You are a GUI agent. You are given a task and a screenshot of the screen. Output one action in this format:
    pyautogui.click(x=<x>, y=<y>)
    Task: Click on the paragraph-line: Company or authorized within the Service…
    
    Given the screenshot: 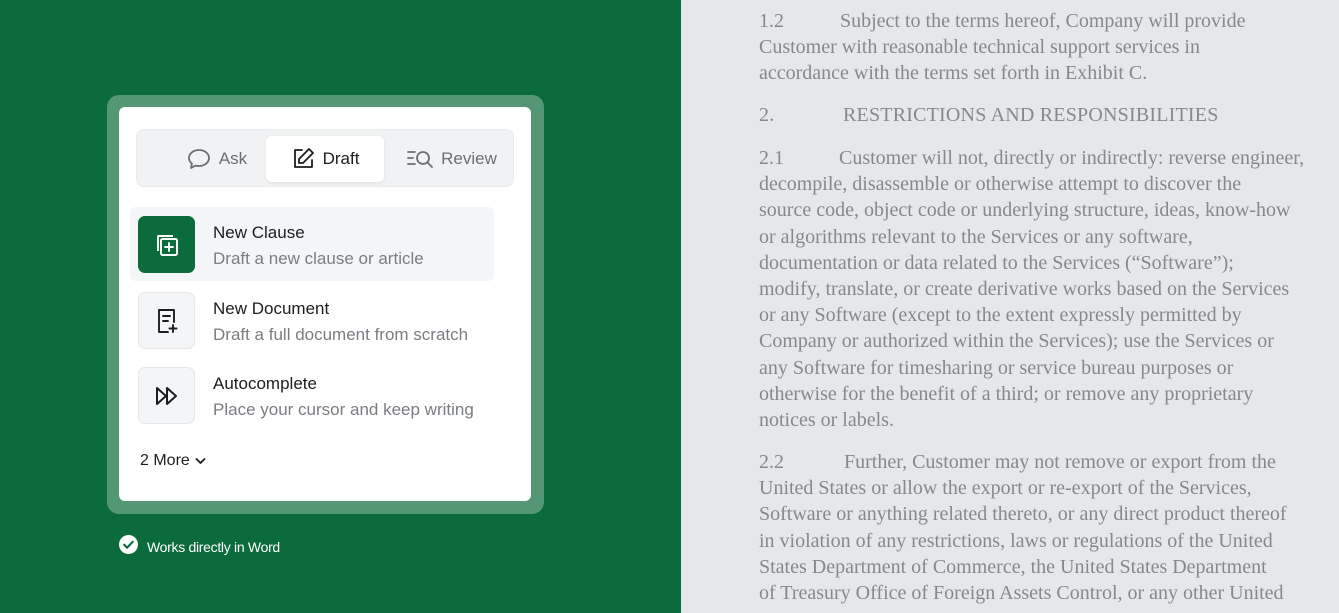 What is the action you would take?
    pyautogui.click(x=1016, y=341)
    